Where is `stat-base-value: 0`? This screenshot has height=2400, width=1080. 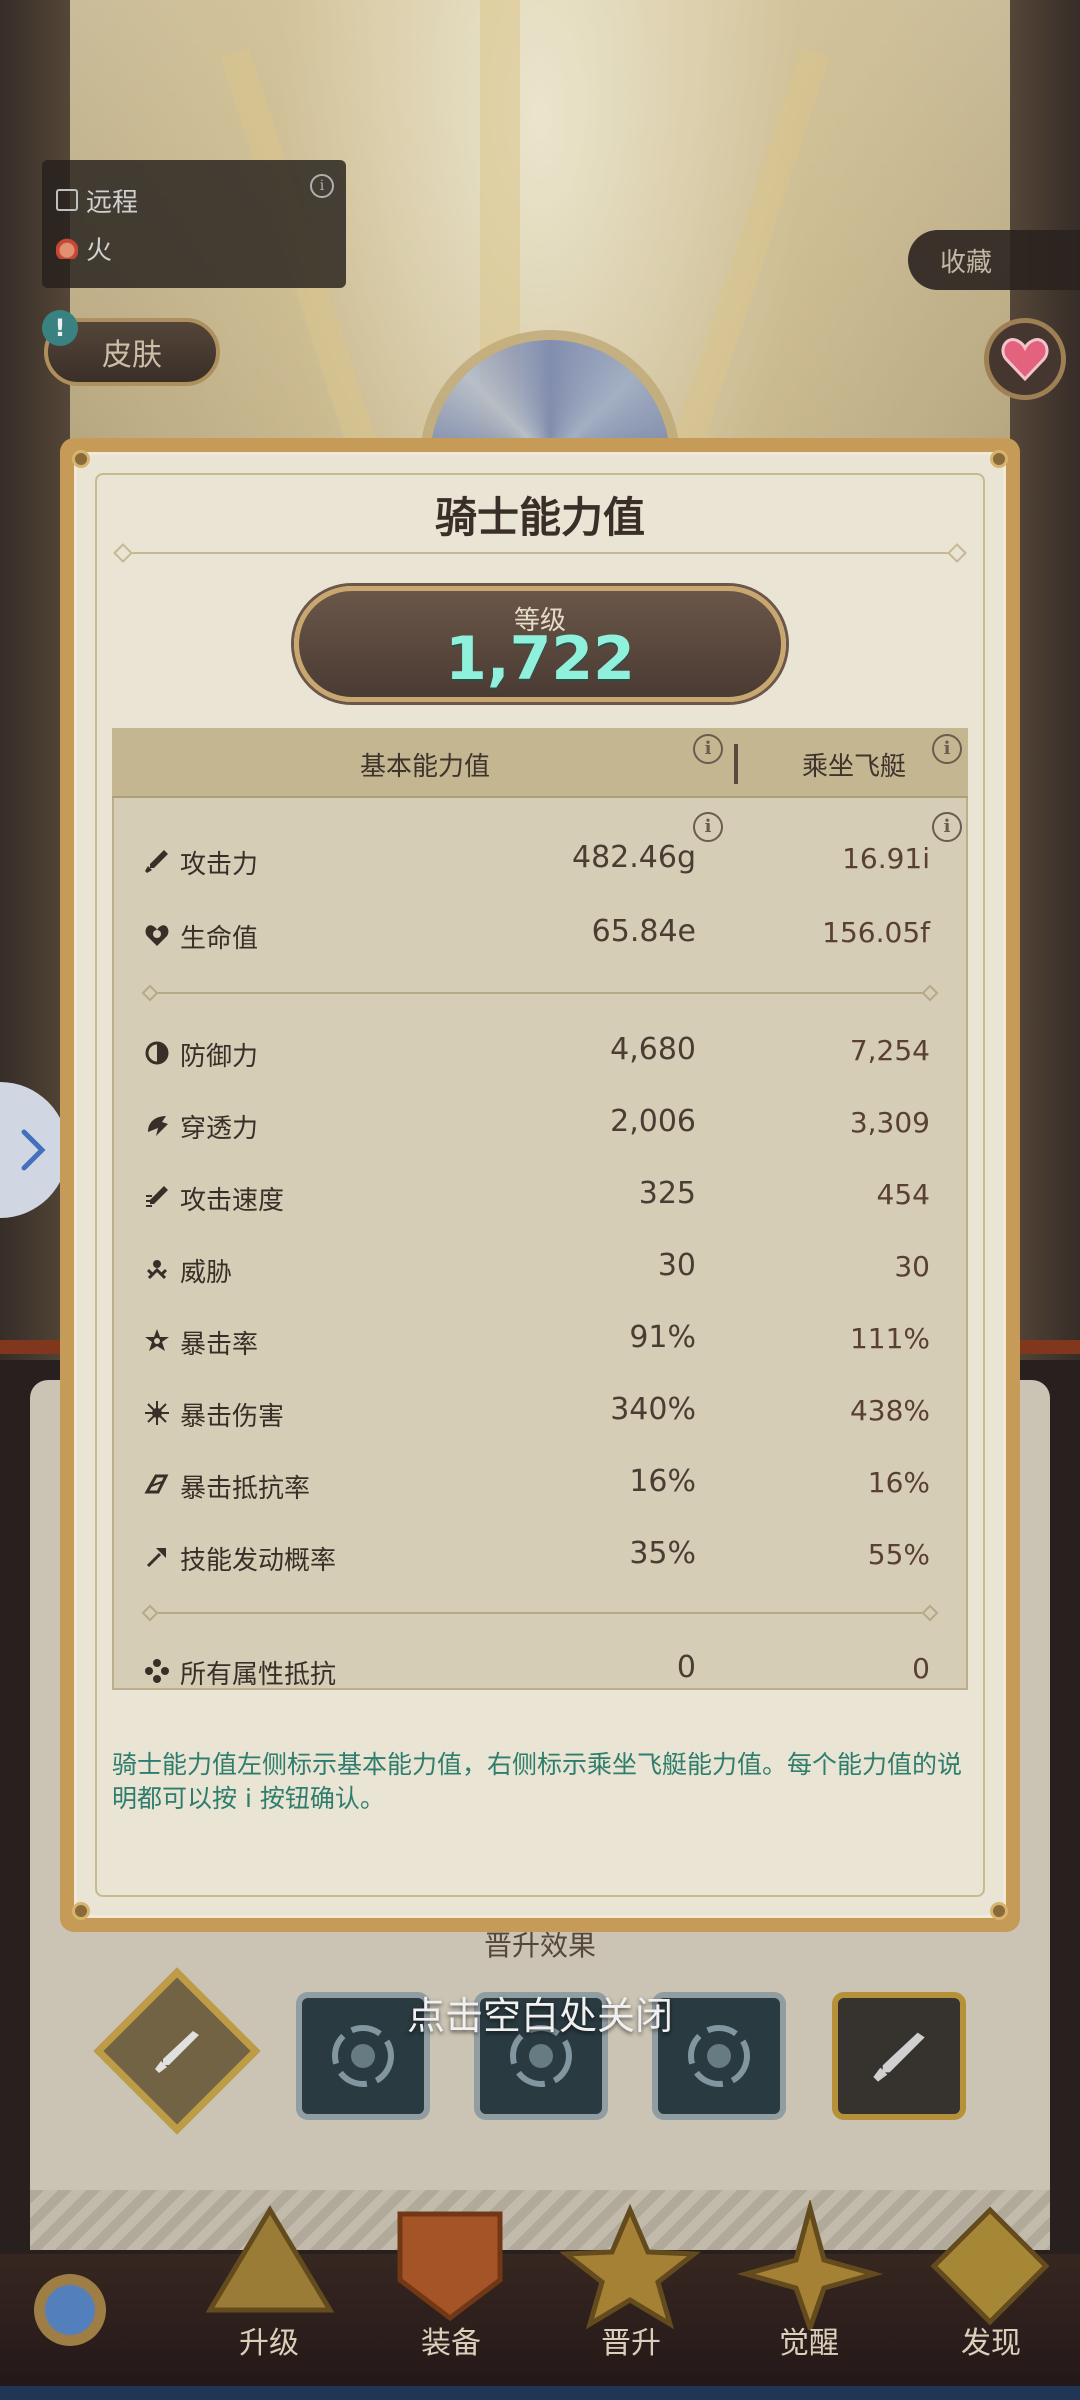
stat-base-value: 0 is located at coordinates (686, 1667).